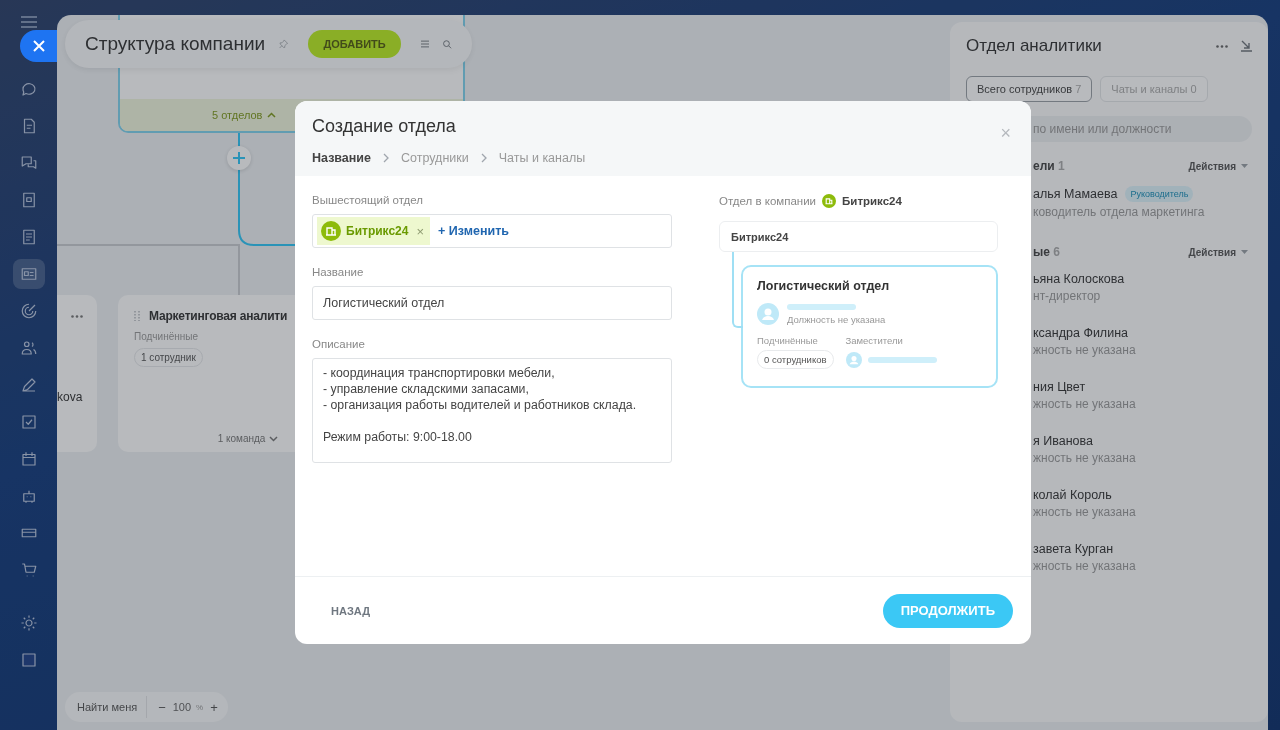 The width and height of the screenshot is (1280, 730). I want to click on parent-department-field: Битрикс24 × + Изменить, so click(492, 231).